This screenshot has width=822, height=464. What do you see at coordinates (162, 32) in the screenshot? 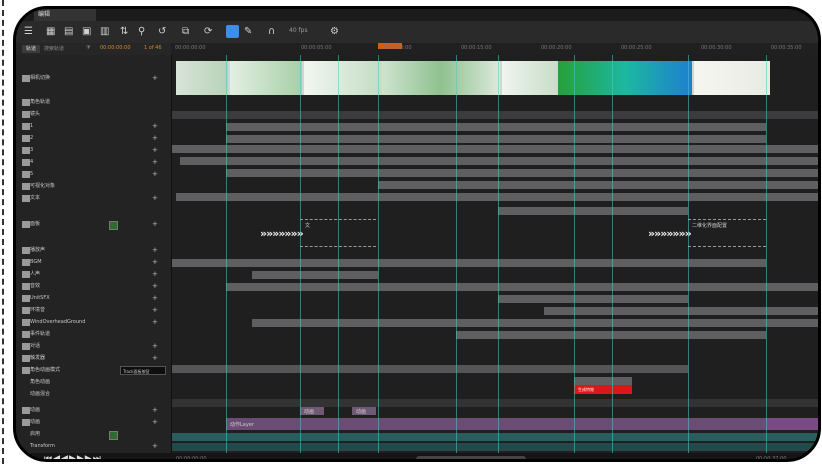
I see `curve-icon: ↺` at bounding box center [162, 32].